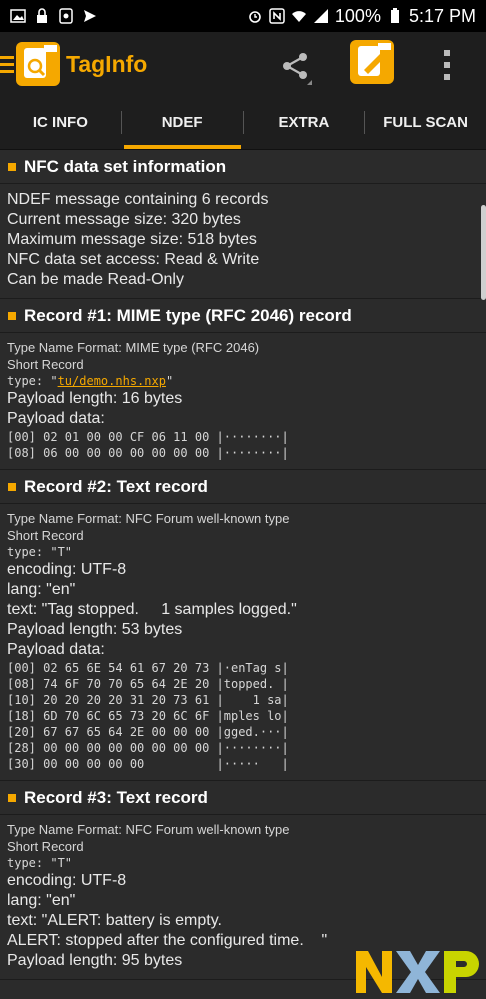  I want to click on tab-ic-info: IC INFO, so click(60, 122).